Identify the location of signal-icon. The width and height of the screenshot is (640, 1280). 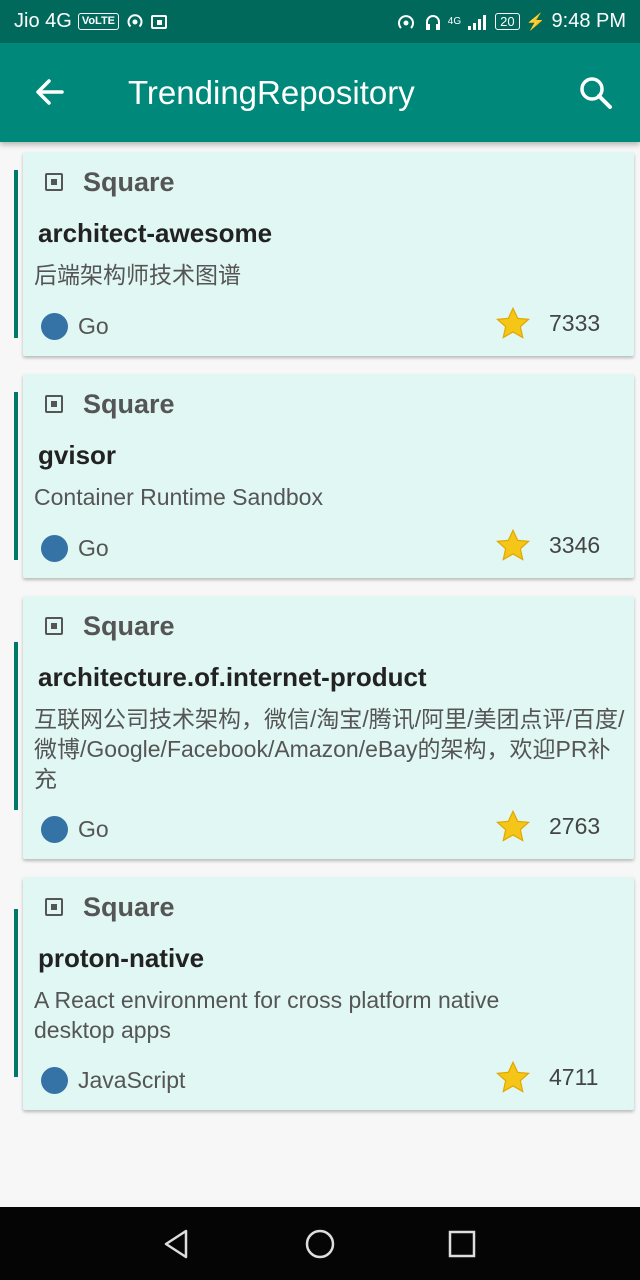
(477, 22).